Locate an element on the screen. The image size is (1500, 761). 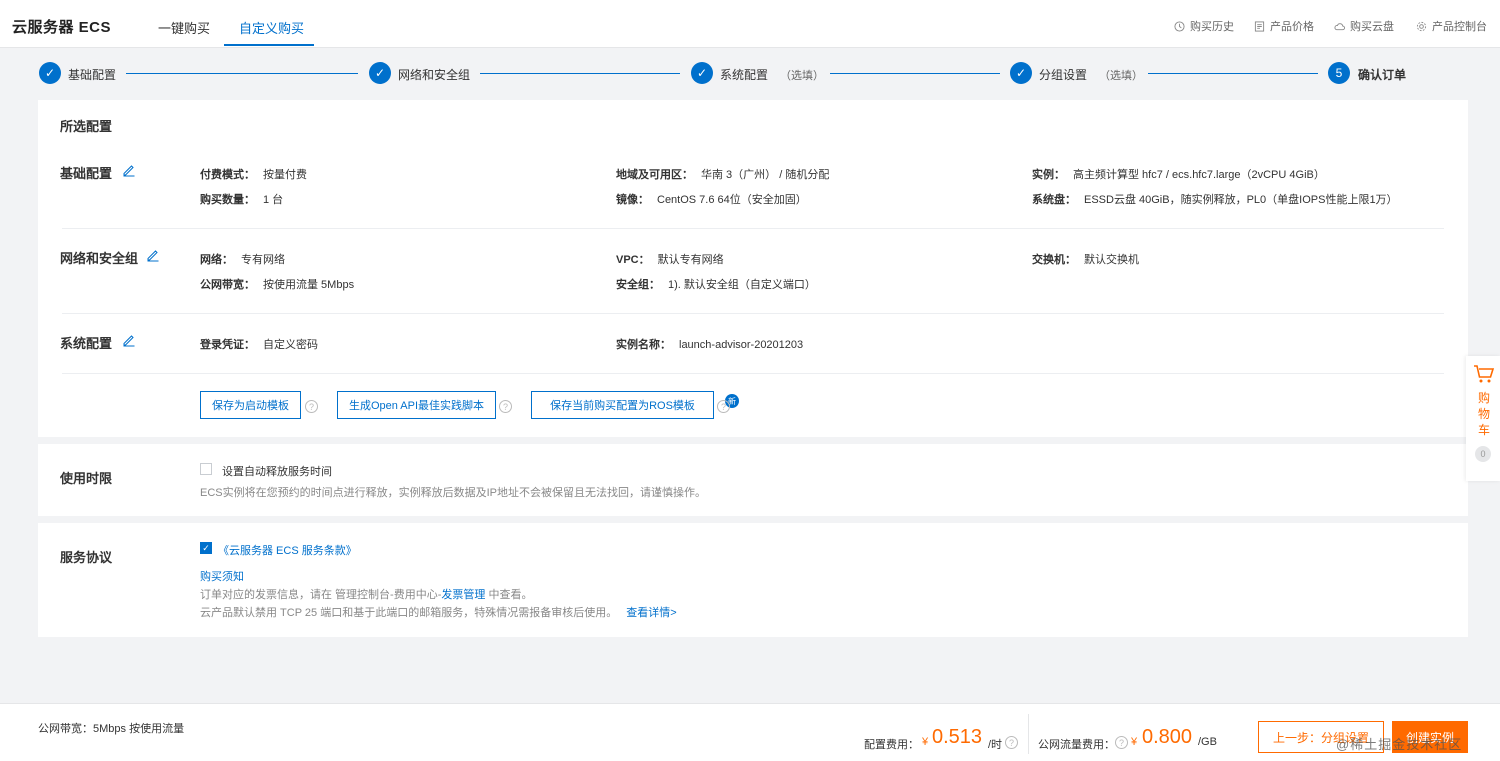
image: 镜像： CentOS 7.6 64位（安全加固） is located at coordinates (711, 200).